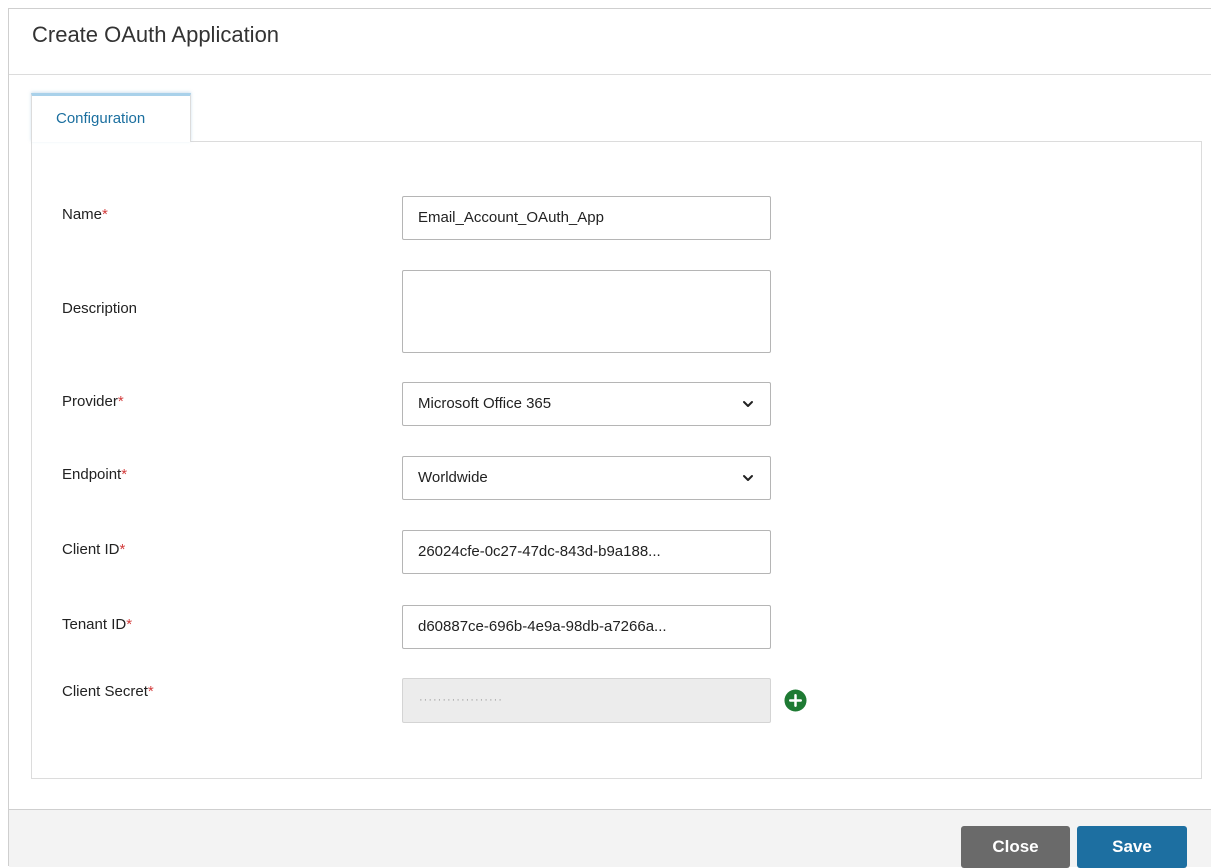 Image resolution: width=1211 pixels, height=868 pixels. I want to click on tab-configuration-label: Configuration, so click(101, 118).